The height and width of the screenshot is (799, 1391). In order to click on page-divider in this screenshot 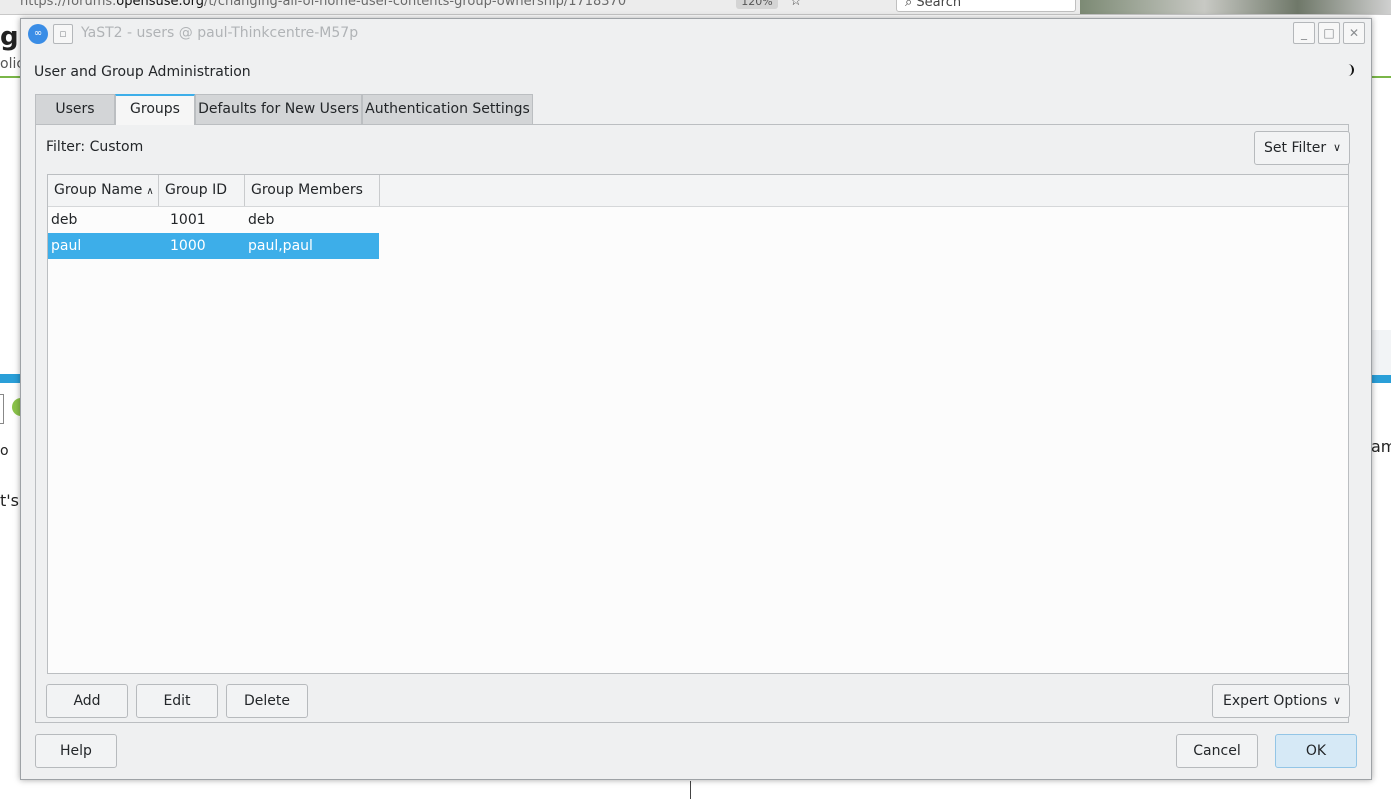, I will do `click(690, 790)`.